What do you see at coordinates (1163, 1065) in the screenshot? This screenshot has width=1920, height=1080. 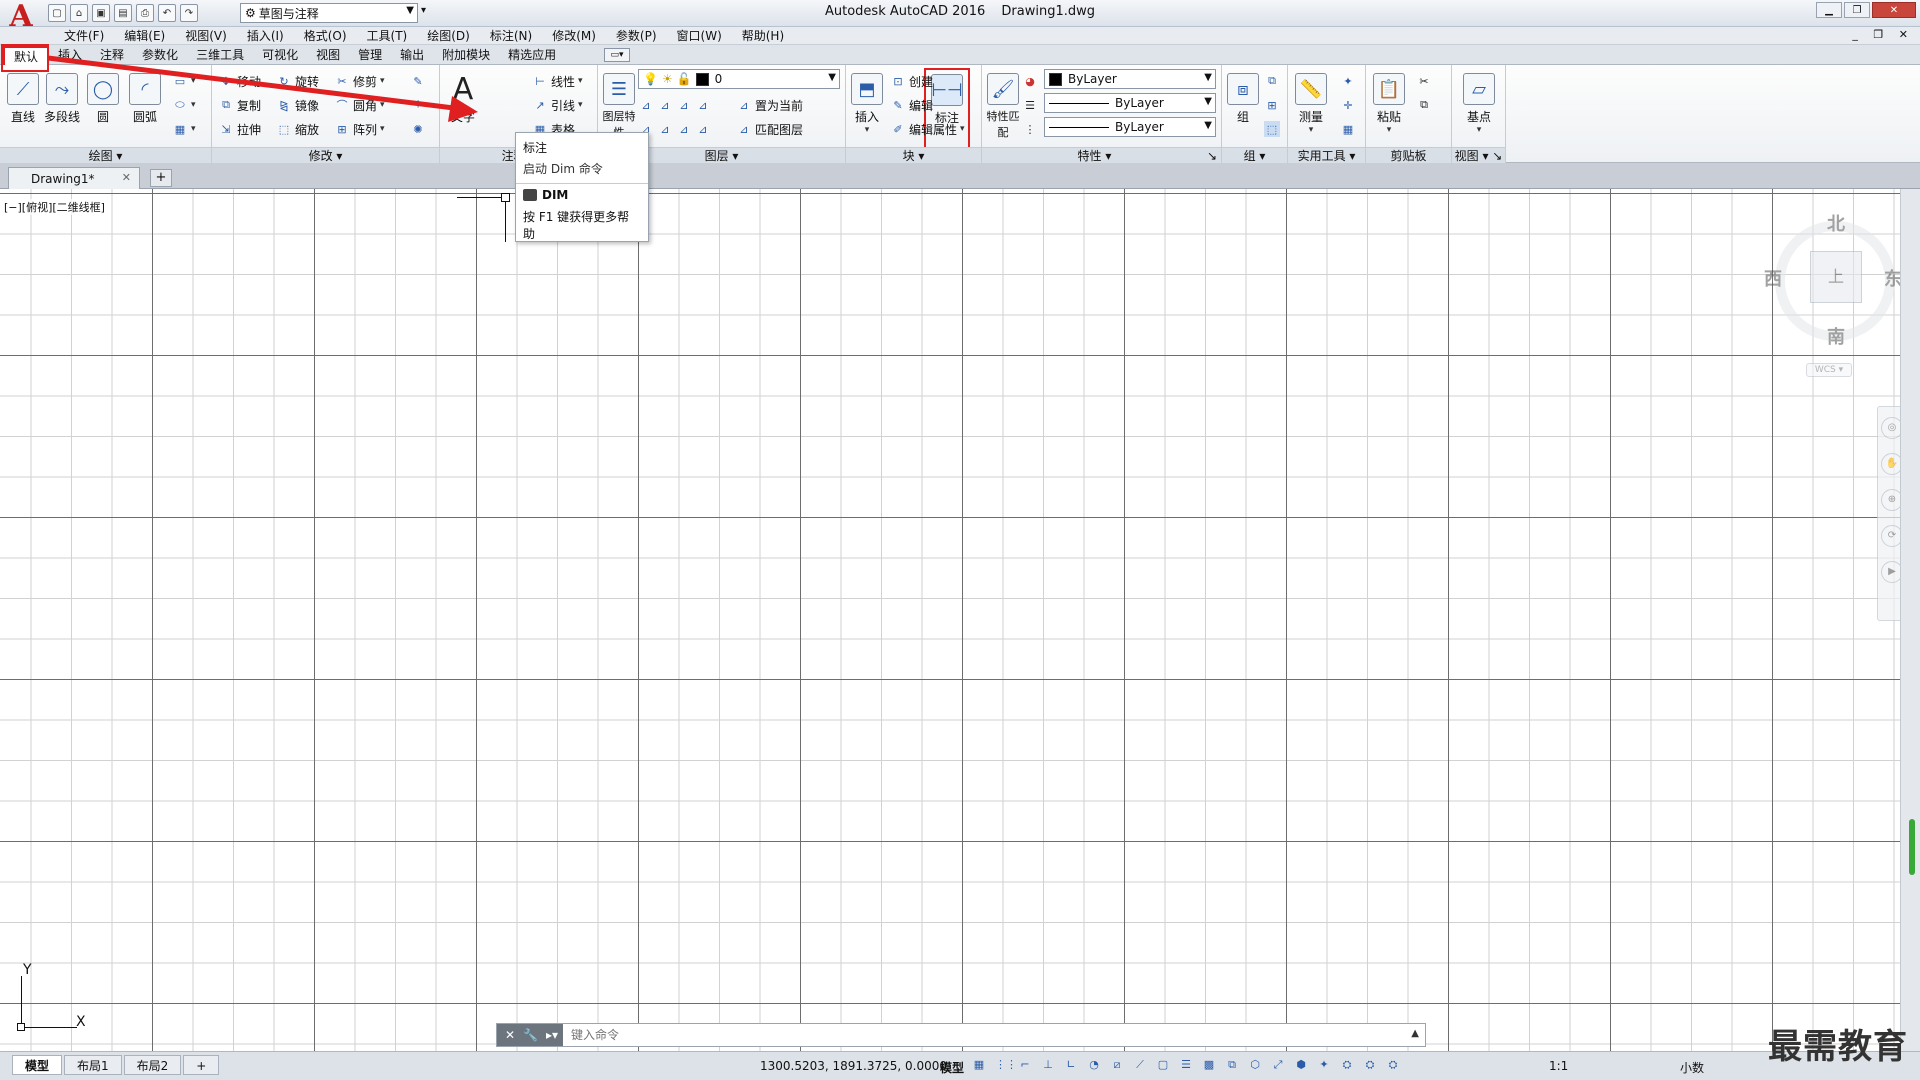 I see `object-snap-icon: ▢` at bounding box center [1163, 1065].